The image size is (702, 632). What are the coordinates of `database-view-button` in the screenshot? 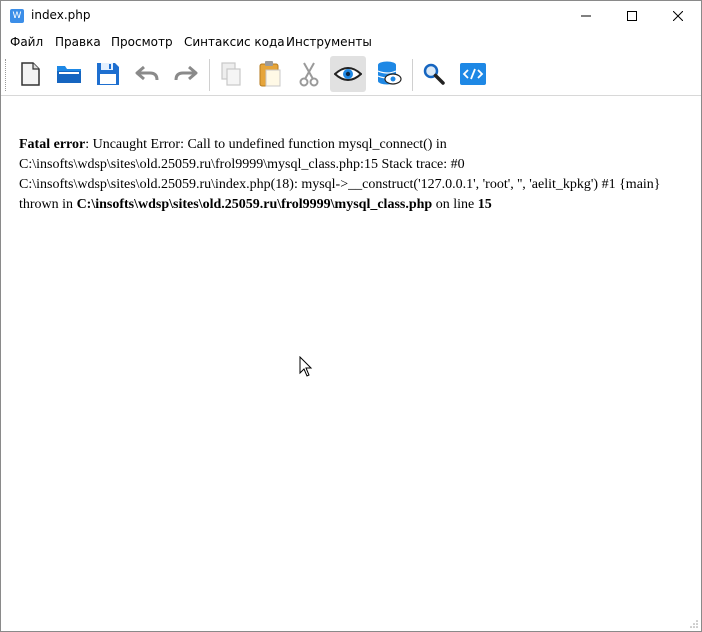 It's located at (389, 74).